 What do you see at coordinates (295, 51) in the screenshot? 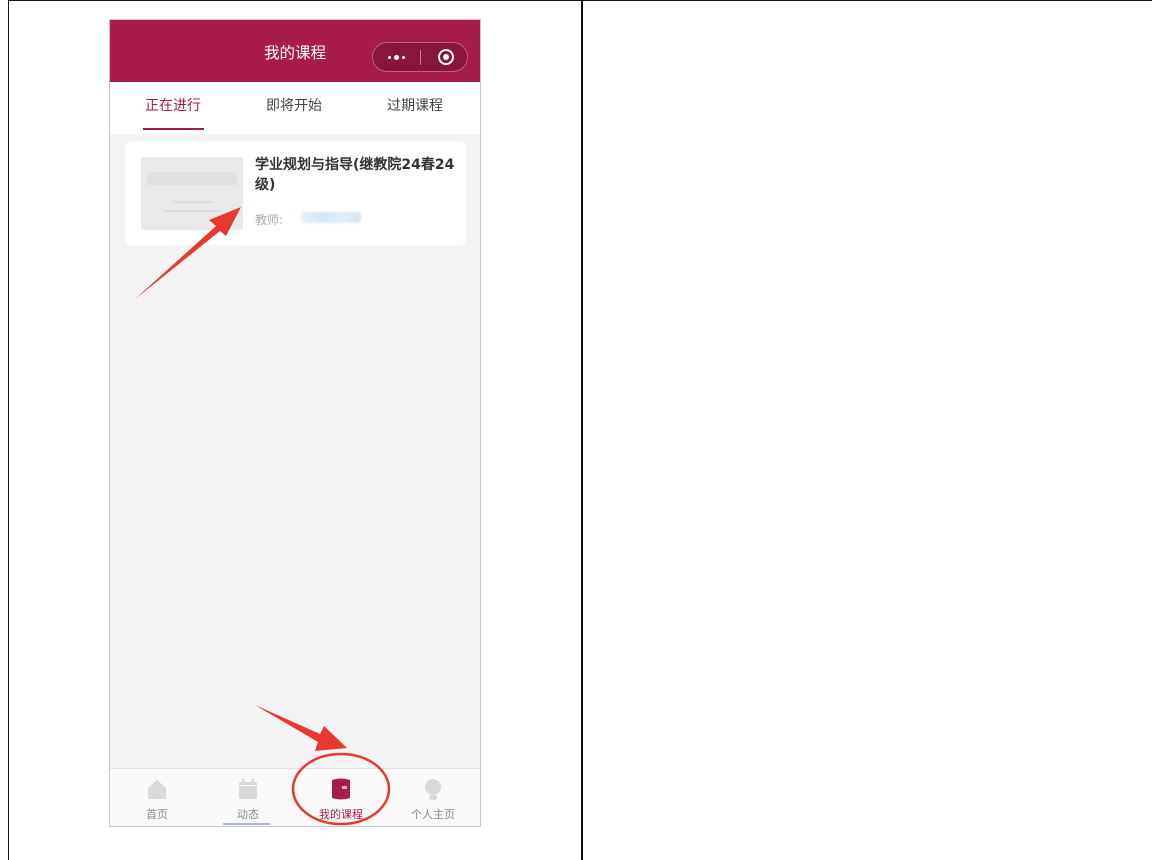
I see `title-bar: 我的课程` at bounding box center [295, 51].